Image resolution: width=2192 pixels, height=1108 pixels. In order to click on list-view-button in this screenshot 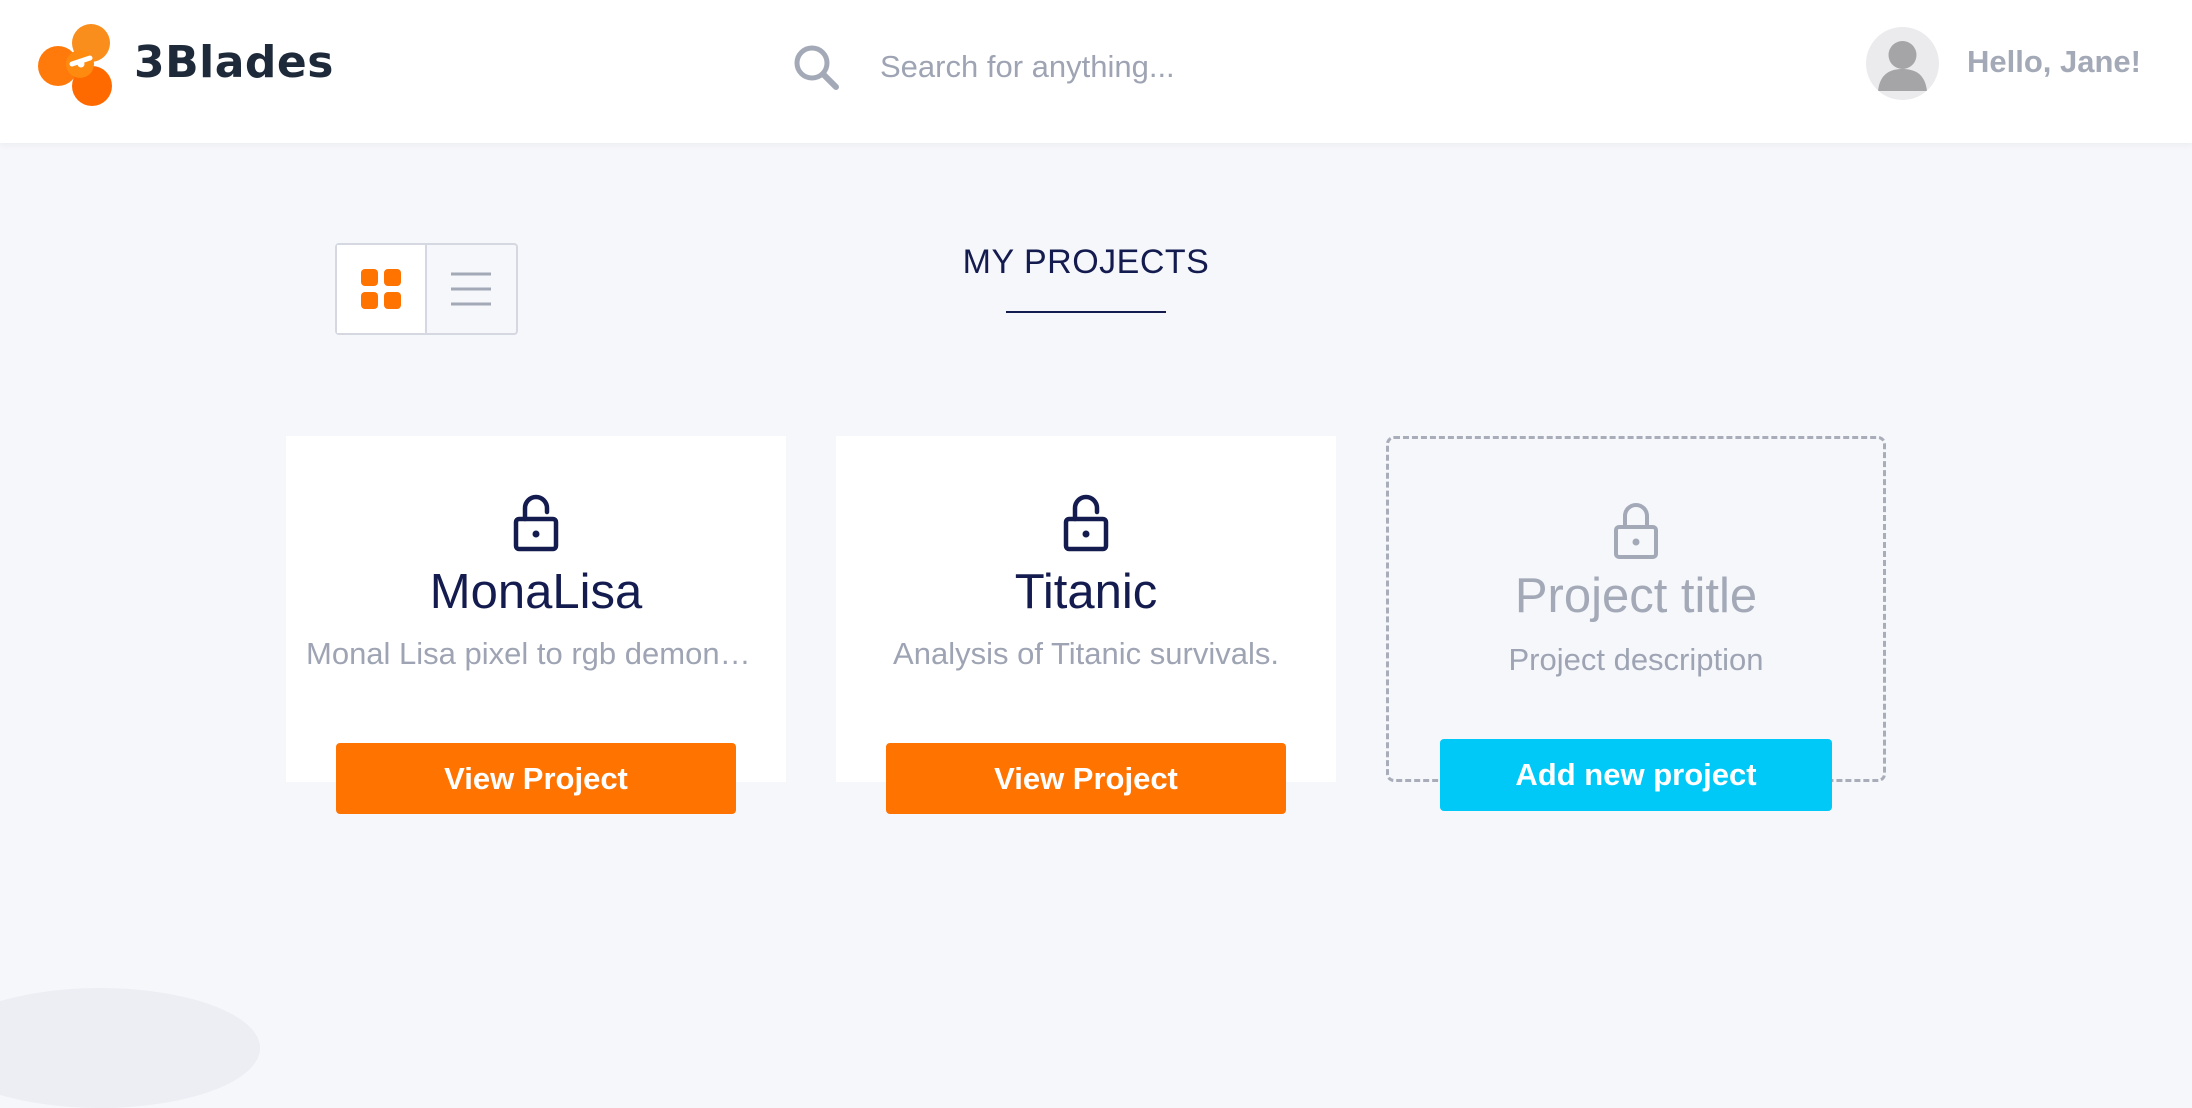, I will do `click(472, 289)`.